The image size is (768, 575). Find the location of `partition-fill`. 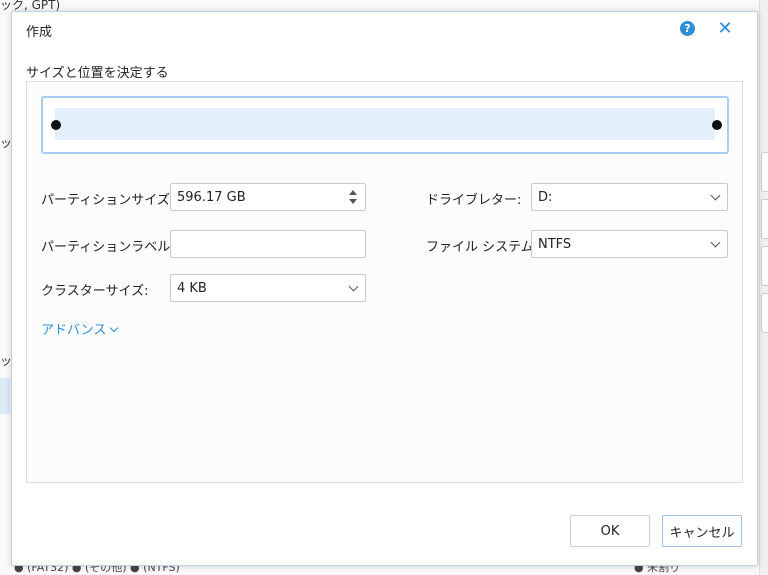

partition-fill is located at coordinates (385, 124).